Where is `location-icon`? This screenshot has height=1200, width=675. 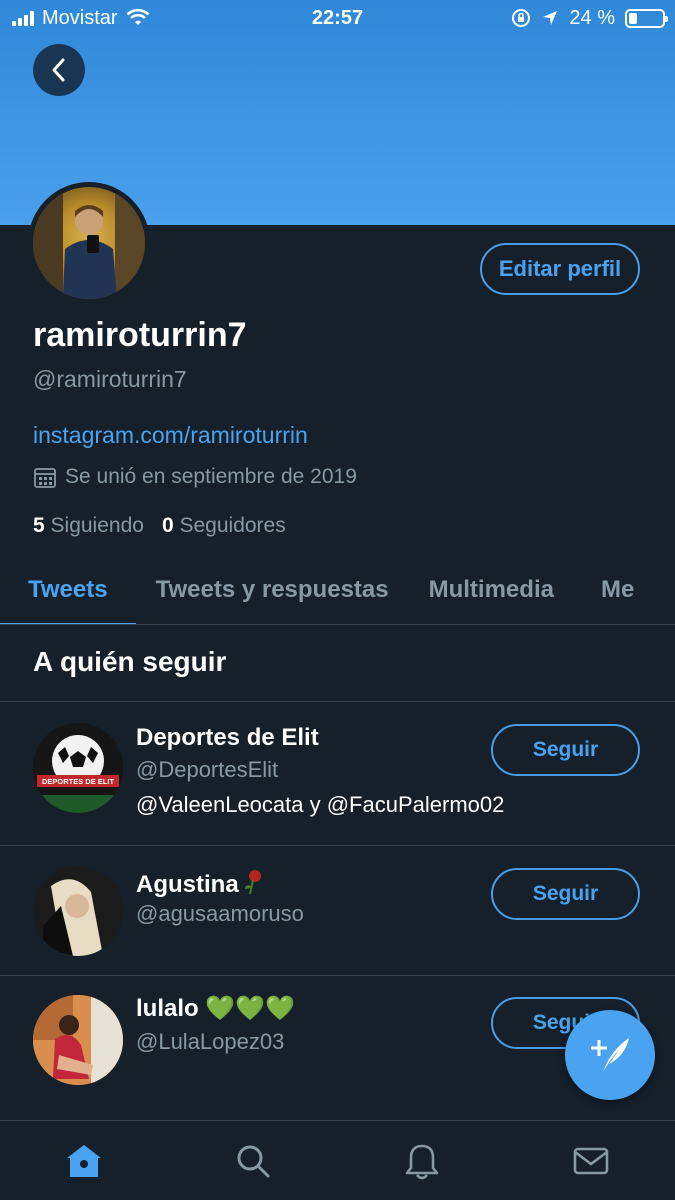 location-icon is located at coordinates (550, 18).